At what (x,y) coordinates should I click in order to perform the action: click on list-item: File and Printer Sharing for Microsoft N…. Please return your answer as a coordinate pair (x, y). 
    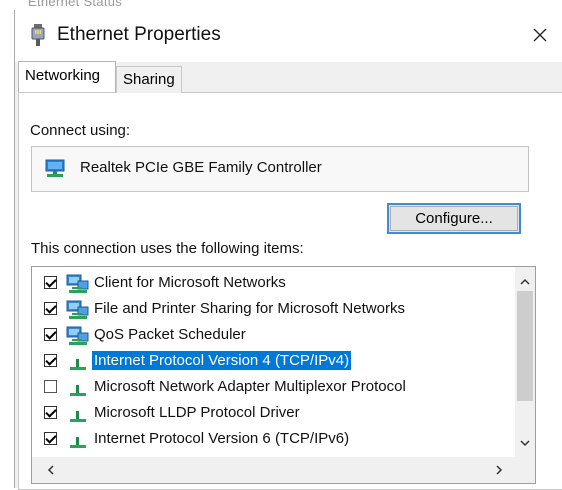
    Looking at the image, I should click on (272, 310).